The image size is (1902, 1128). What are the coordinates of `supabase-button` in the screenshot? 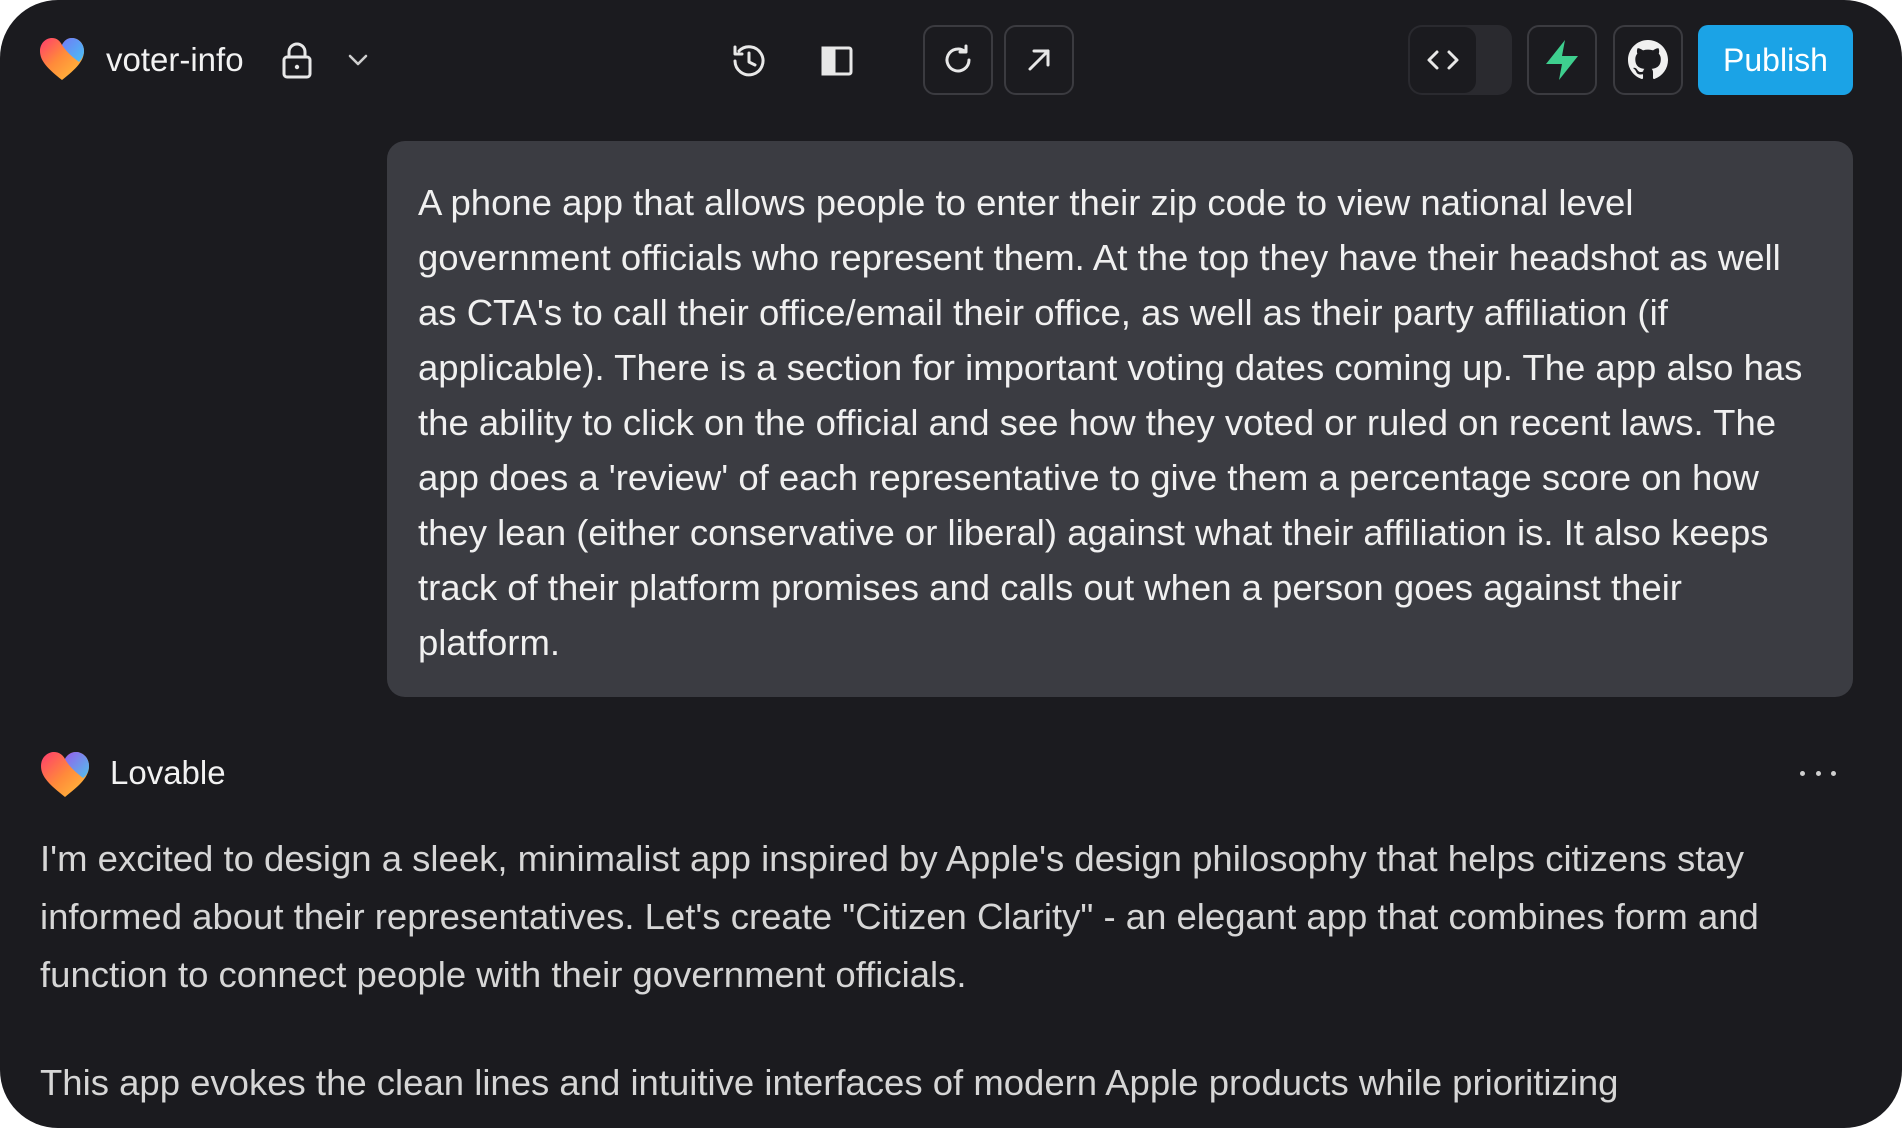 It's located at (1562, 60).